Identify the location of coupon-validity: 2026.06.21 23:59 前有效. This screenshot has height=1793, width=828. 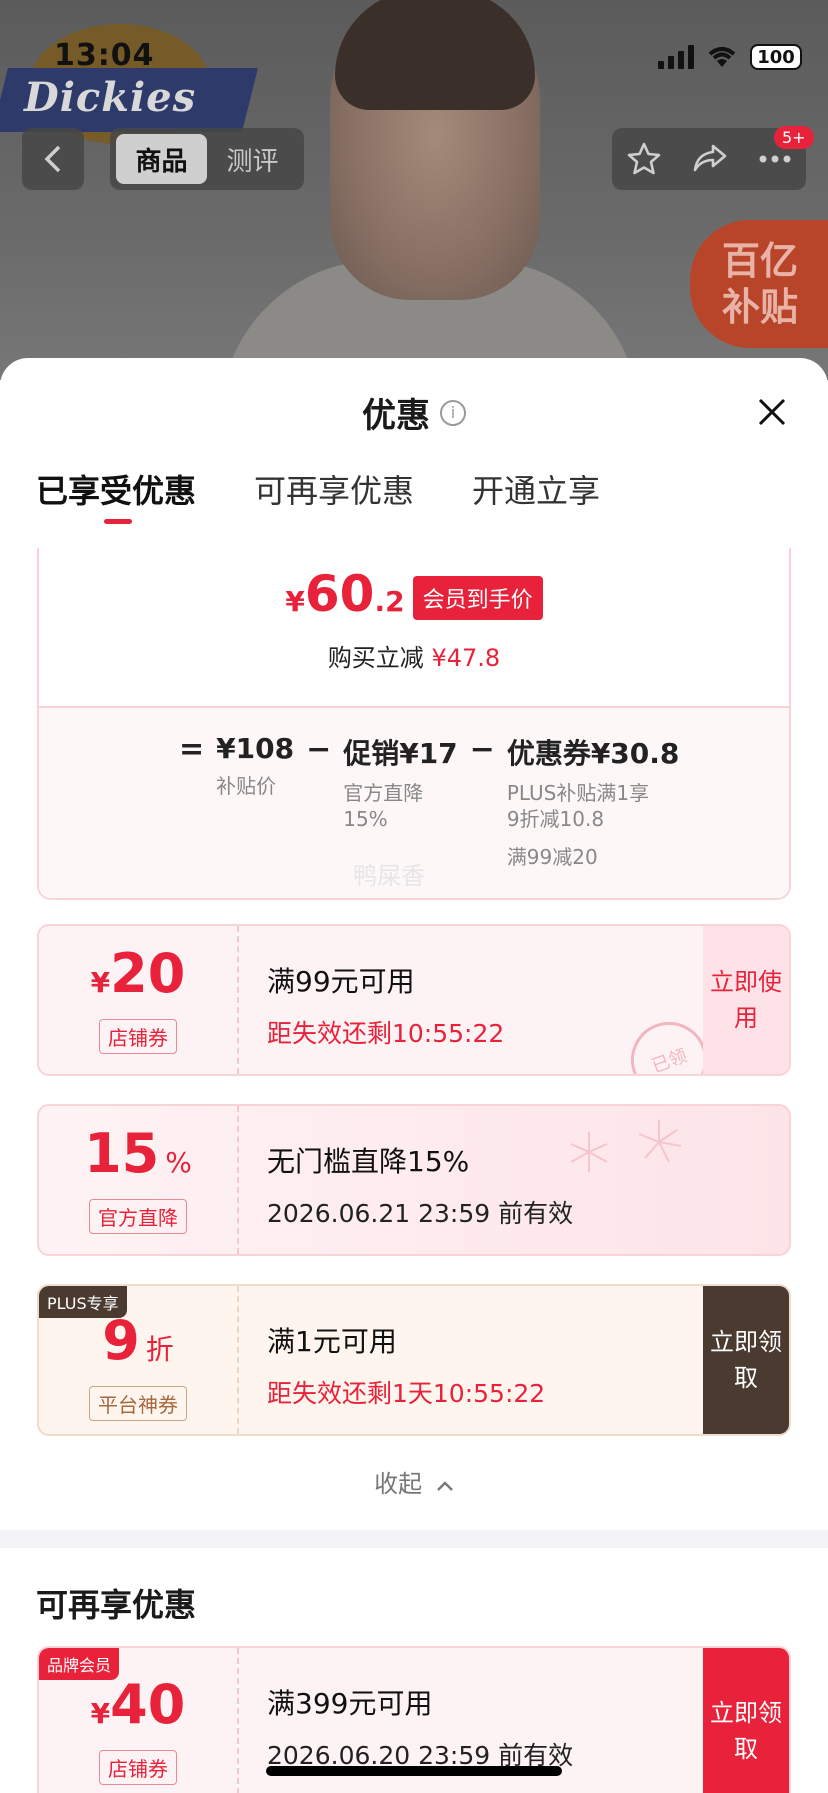
(420, 1213).